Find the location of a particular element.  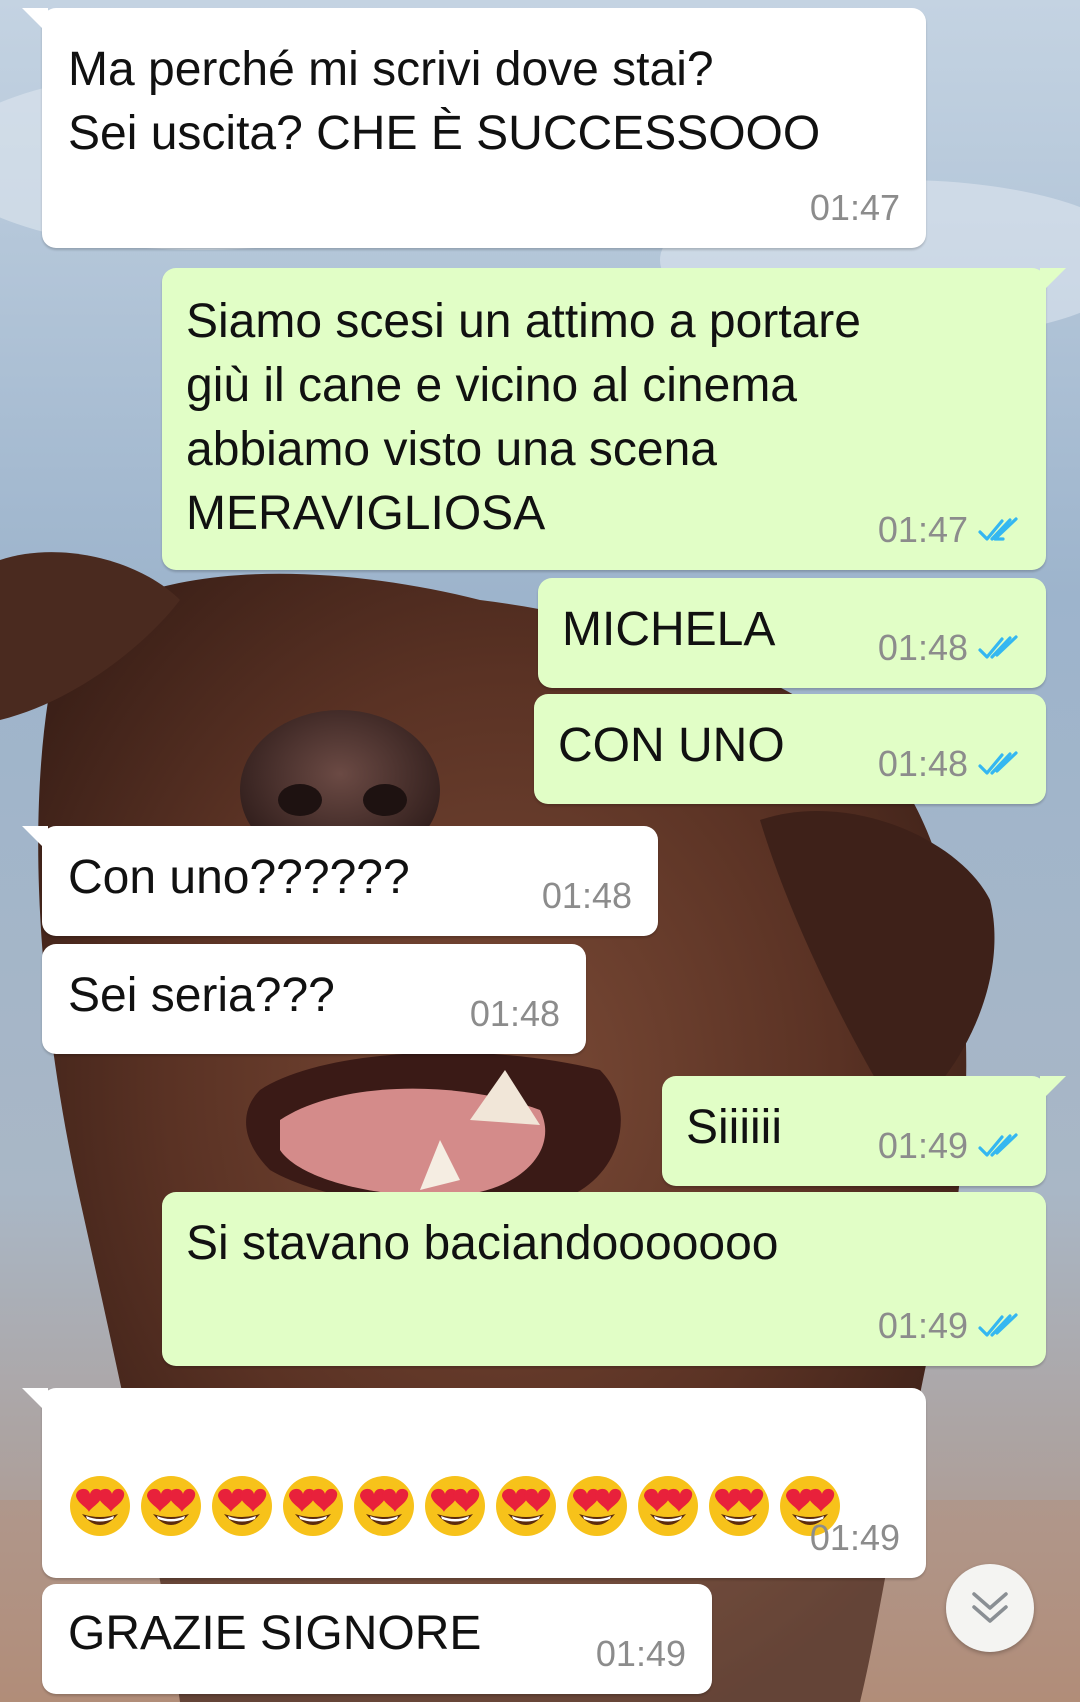

message-text: Sei seria??? is located at coordinates (201, 995).